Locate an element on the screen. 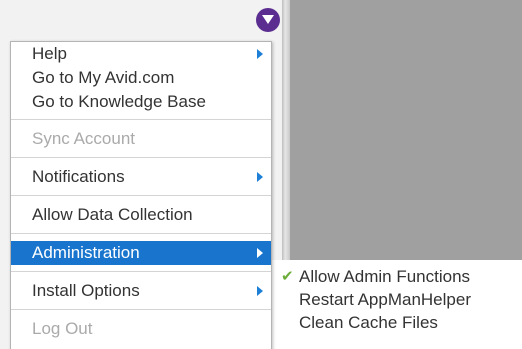  submenu-item-label: Allow Admin Functions is located at coordinates (385, 276).